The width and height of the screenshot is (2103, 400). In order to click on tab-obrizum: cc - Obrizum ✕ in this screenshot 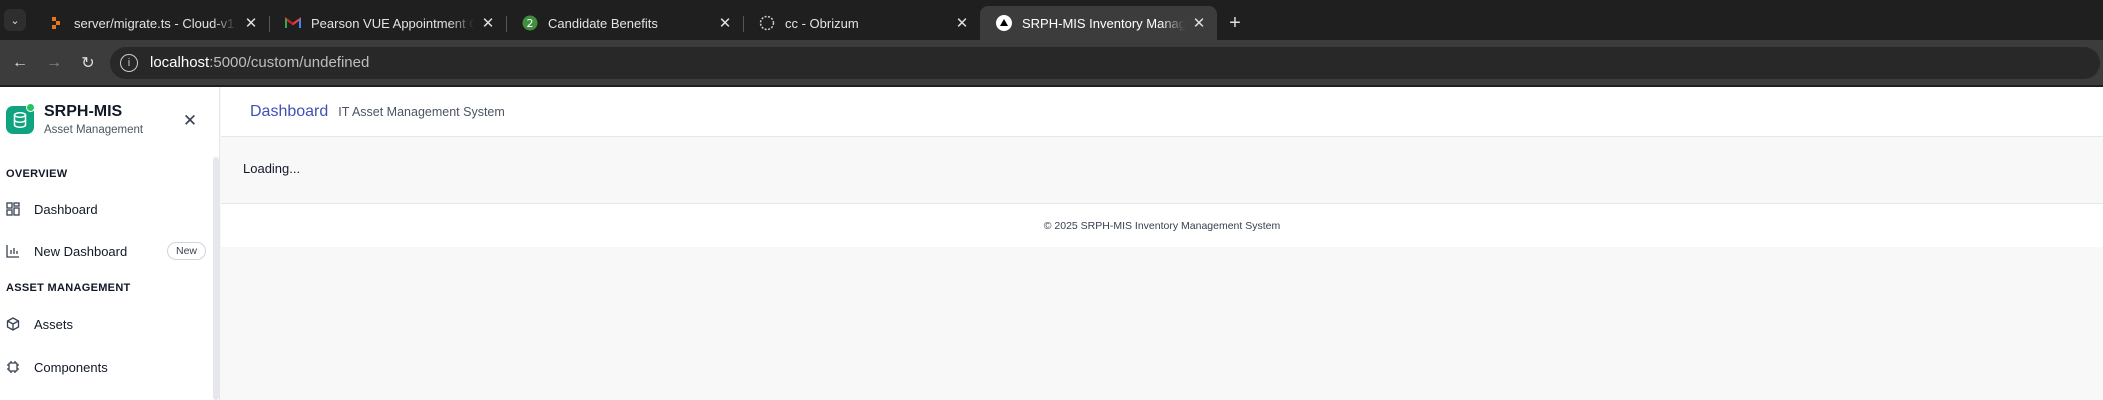, I will do `click(861, 23)`.